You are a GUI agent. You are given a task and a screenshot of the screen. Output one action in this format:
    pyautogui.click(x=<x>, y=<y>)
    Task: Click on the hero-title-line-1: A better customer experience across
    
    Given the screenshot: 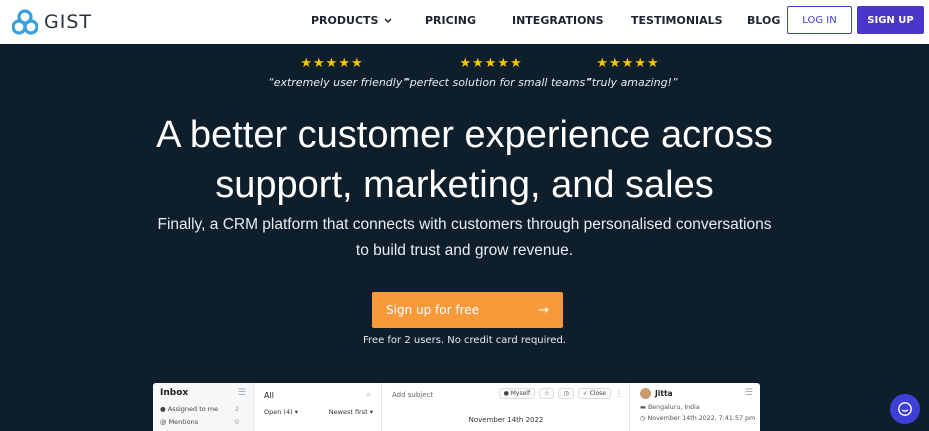 What is the action you would take?
    pyautogui.click(x=464, y=135)
    